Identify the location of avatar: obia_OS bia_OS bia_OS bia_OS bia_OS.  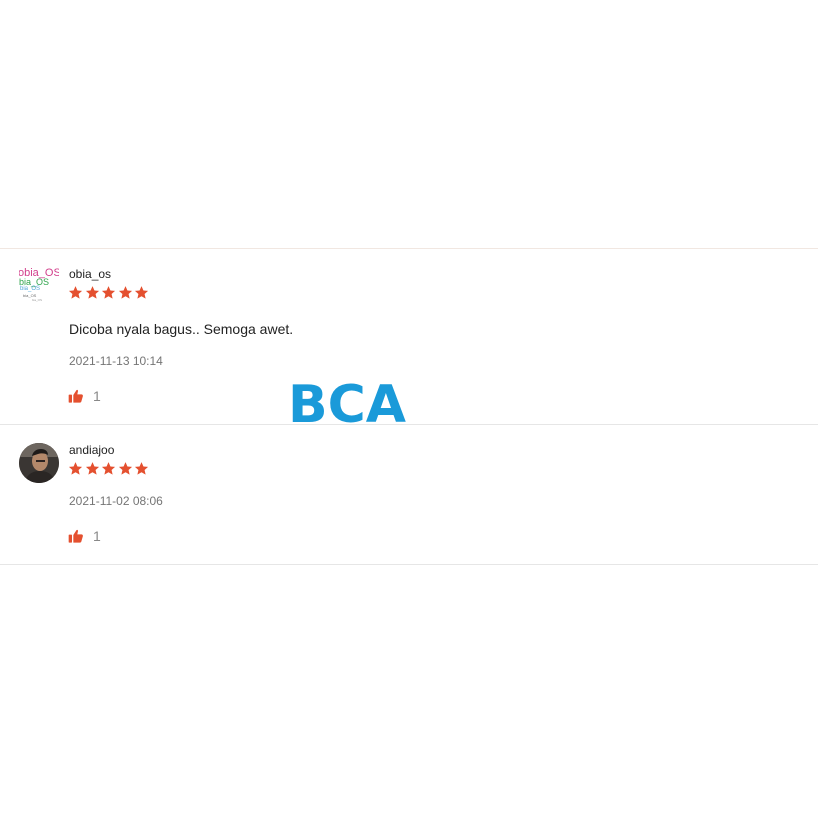
(39, 287).